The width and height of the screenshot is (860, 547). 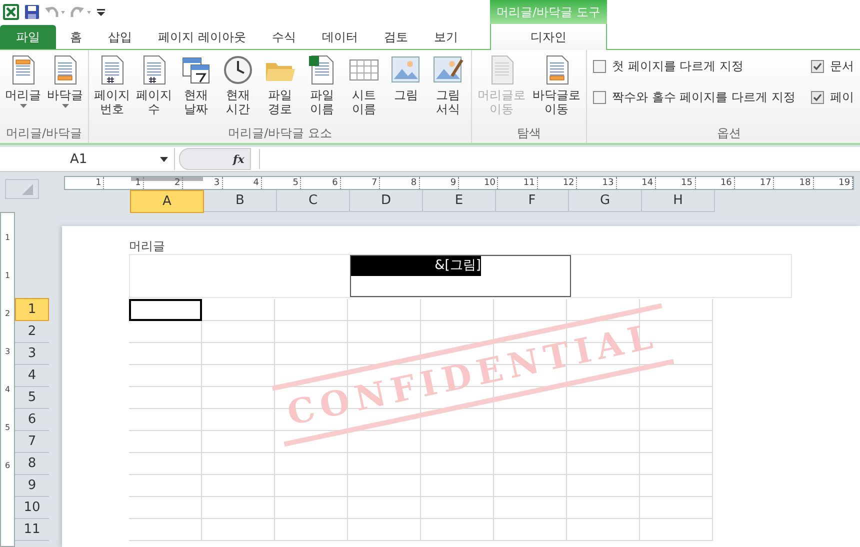 I want to click on header-label: 머리글, so click(x=147, y=246).